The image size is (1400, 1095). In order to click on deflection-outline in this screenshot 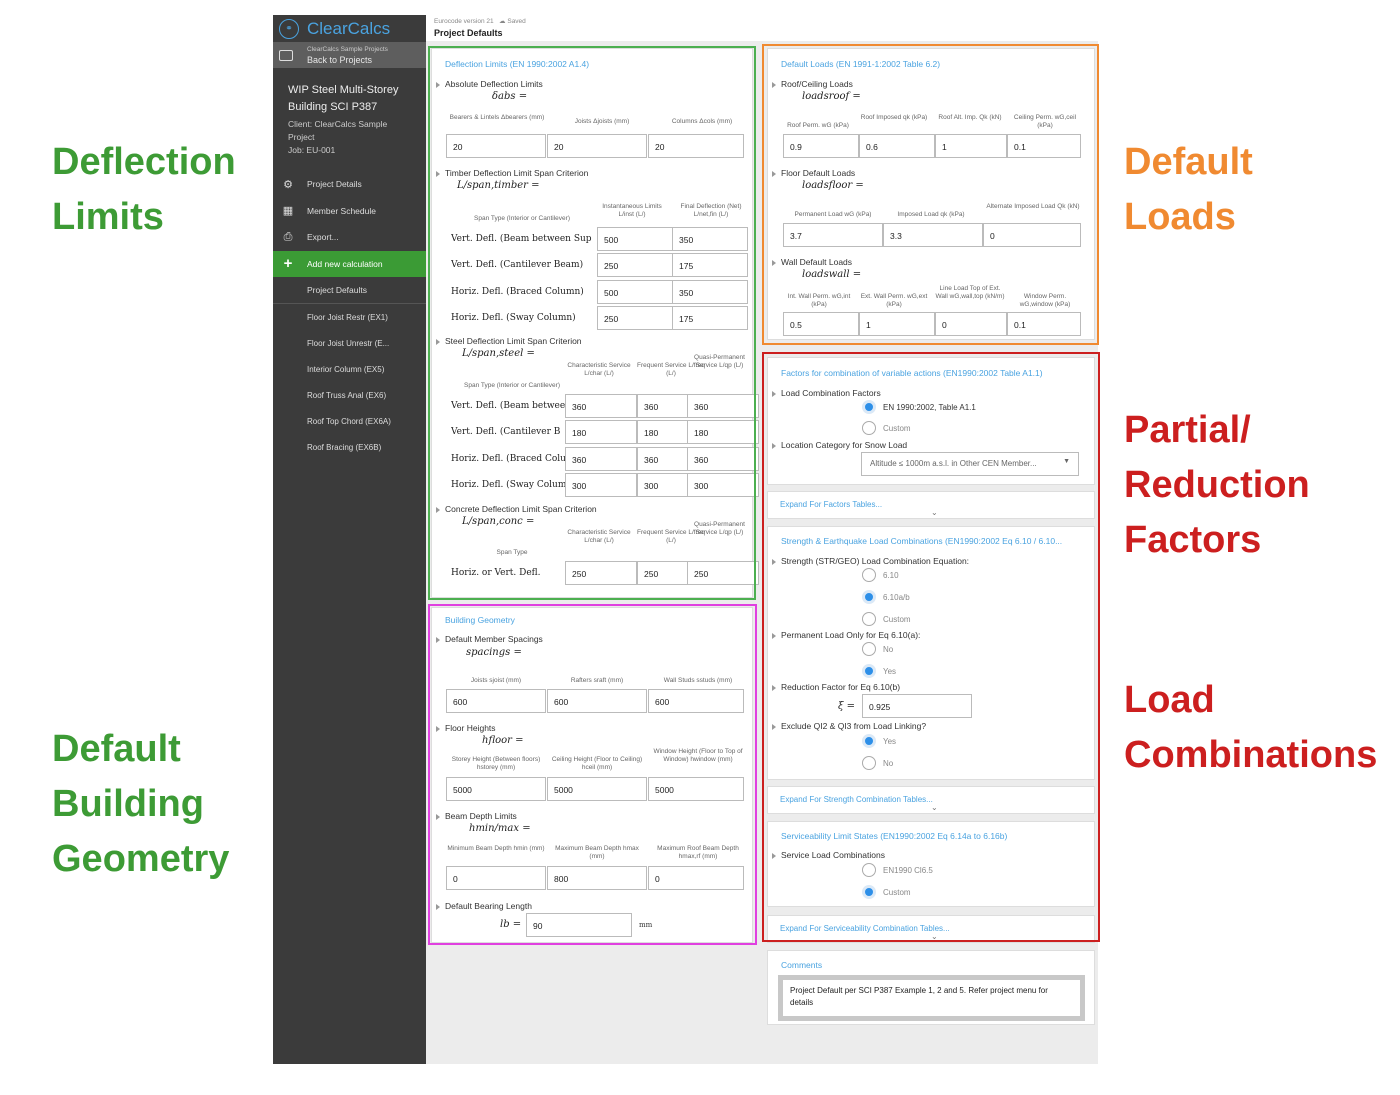, I will do `click(592, 323)`.